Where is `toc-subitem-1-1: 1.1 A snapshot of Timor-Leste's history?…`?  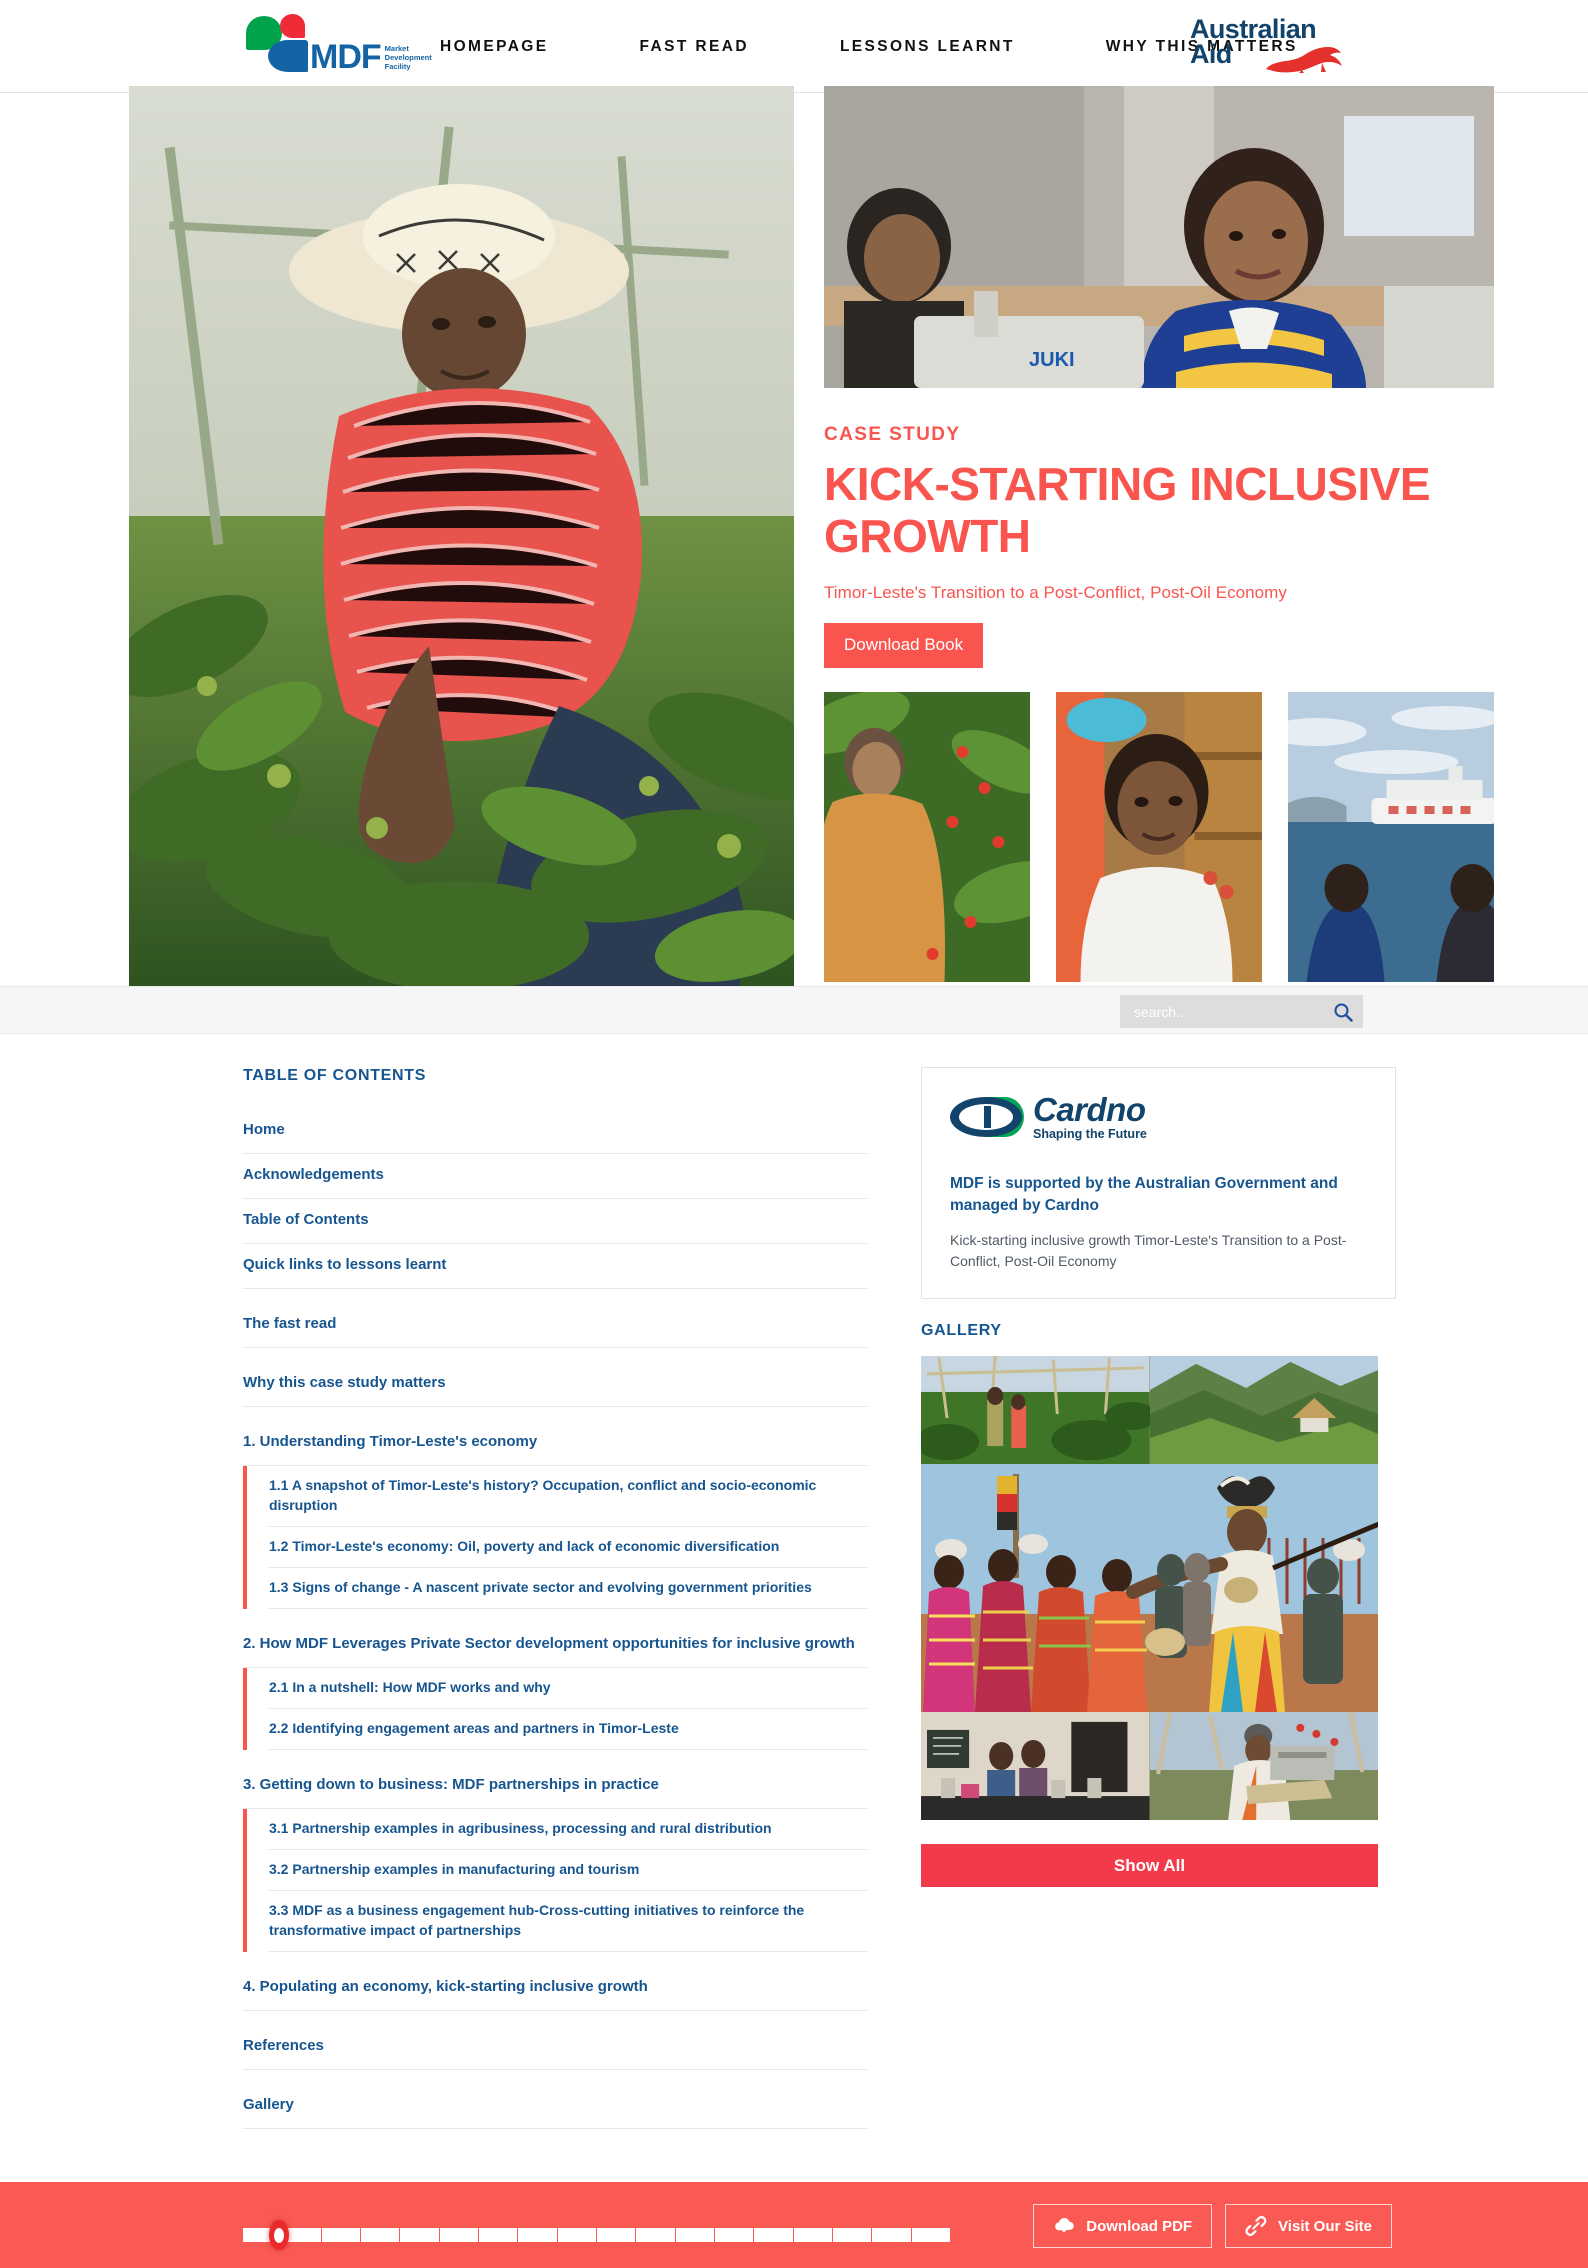 toc-subitem-1-1: 1.1 A snapshot of Timor-Leste's history?… is located at coordinates (568, 1496).